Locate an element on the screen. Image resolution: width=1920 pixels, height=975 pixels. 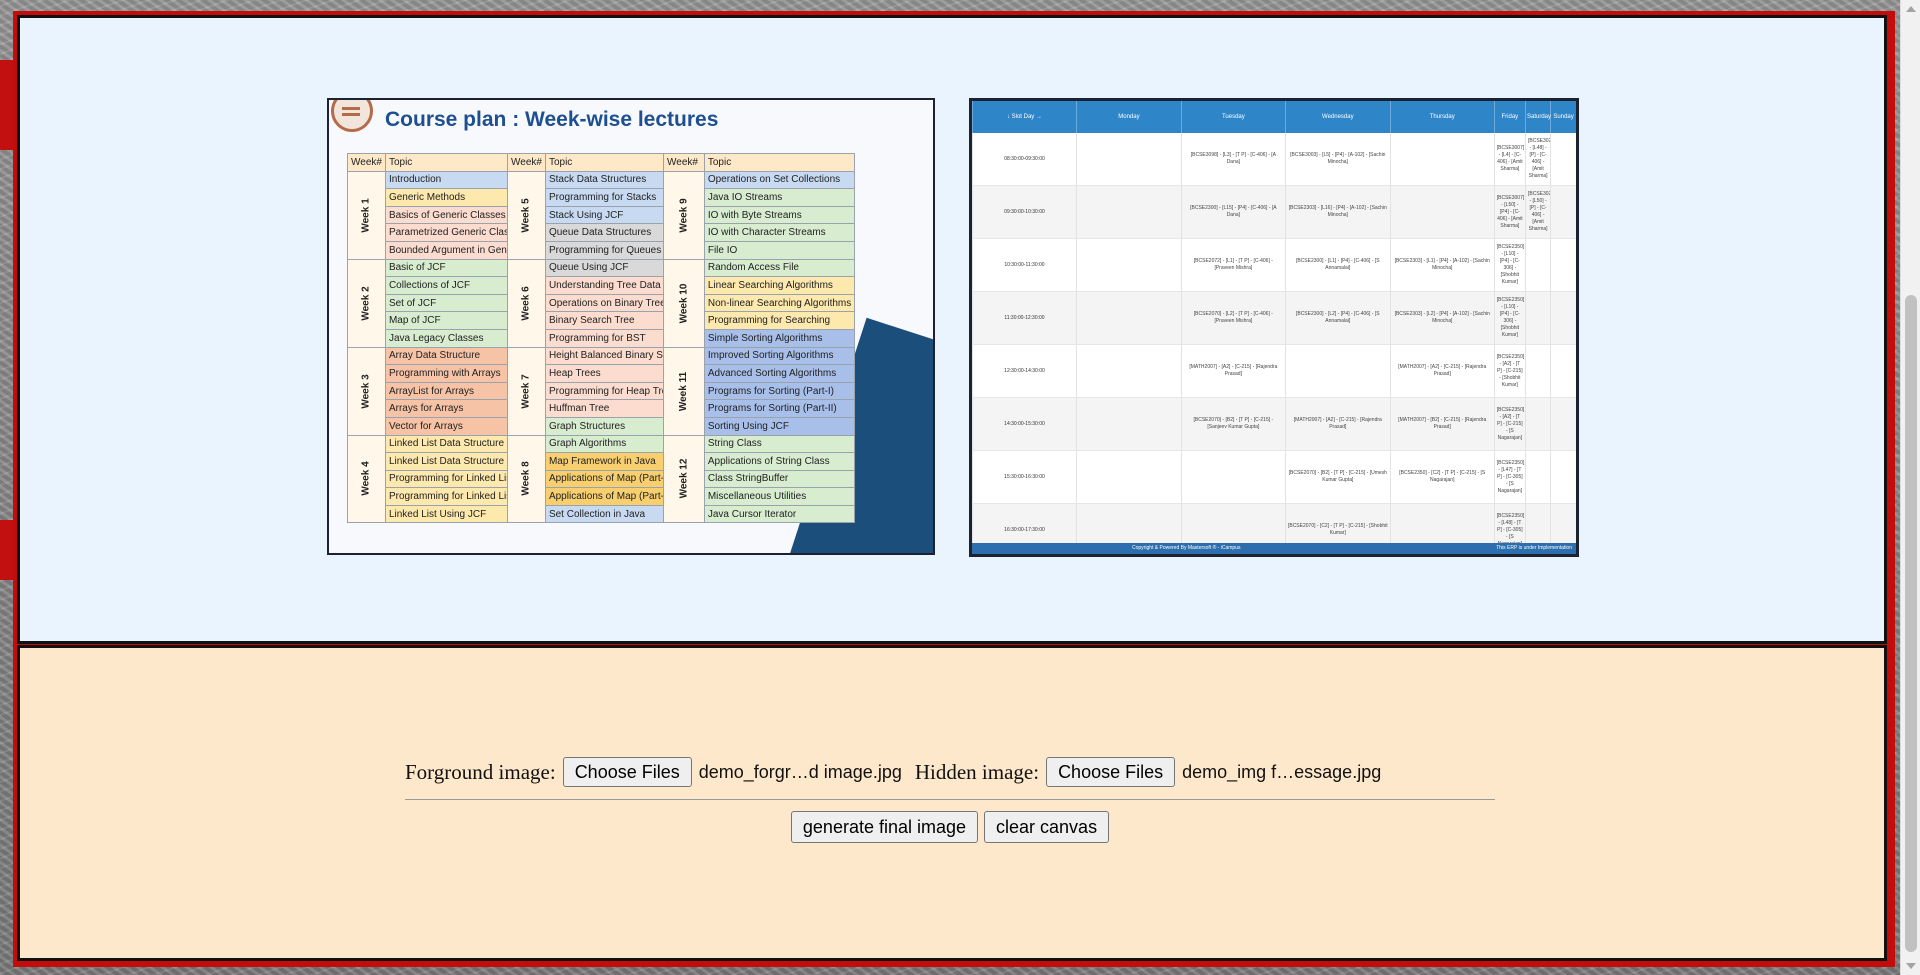
timetable-header-cell: Wednesday is located at coordinates (1337, 117).